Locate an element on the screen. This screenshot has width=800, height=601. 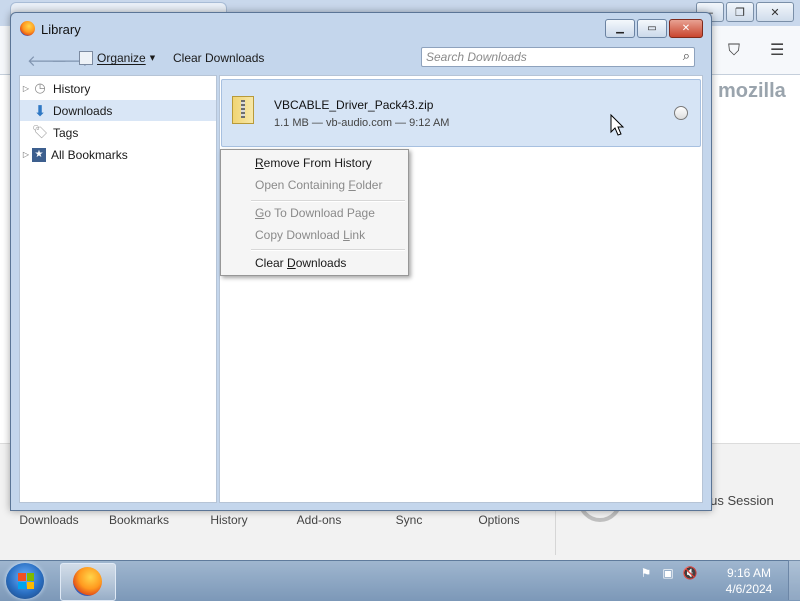
menu-item-open-containing-folder: Open Containing Folder is located at coordinates (314, 185).